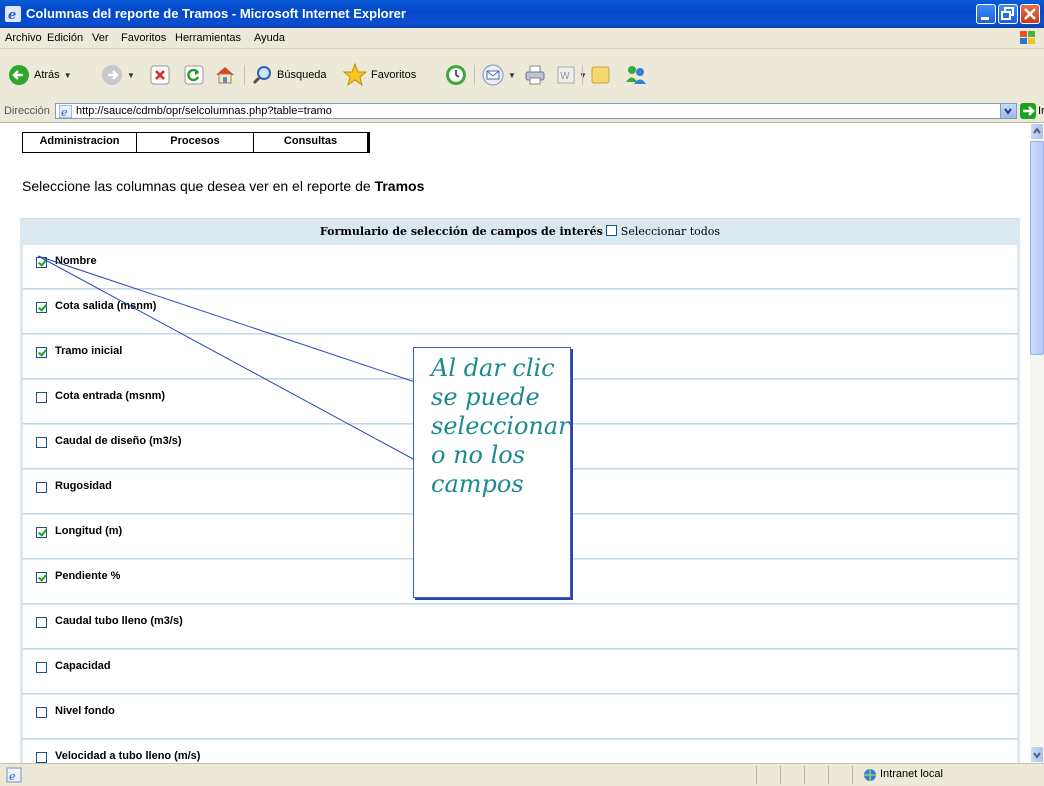 Image resolution: width=1044 pixels, height=786 pixels. I want to click on scroll-thumb, so click(1037, 248).